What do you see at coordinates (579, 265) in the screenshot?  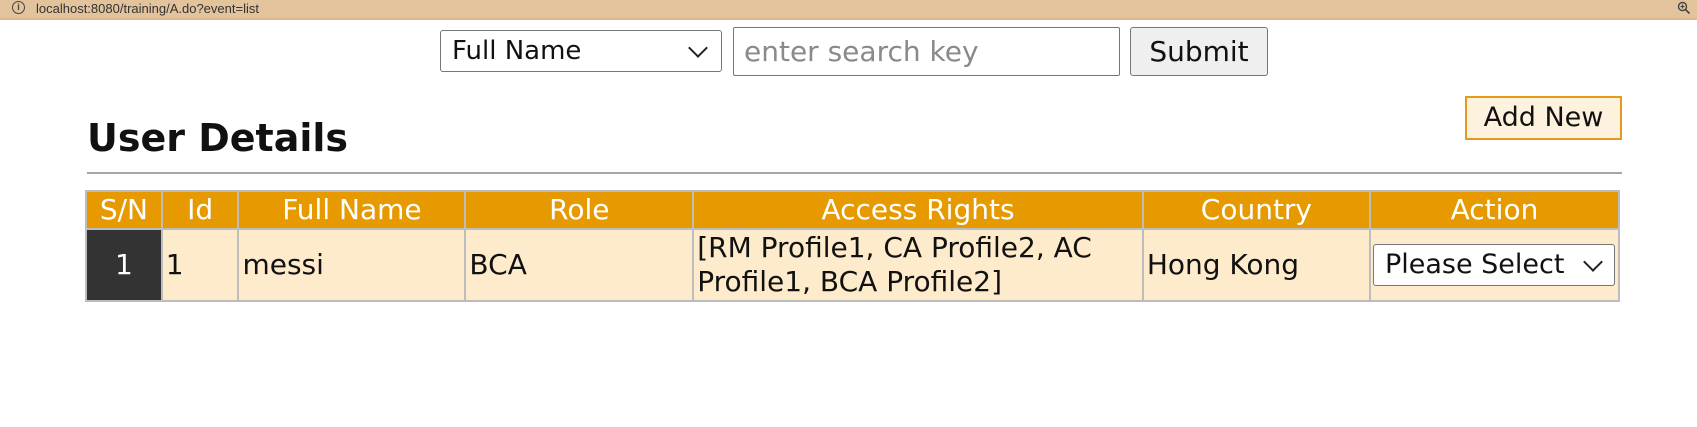 I see `cell-role: BCA` at bounding box center [579, 265].